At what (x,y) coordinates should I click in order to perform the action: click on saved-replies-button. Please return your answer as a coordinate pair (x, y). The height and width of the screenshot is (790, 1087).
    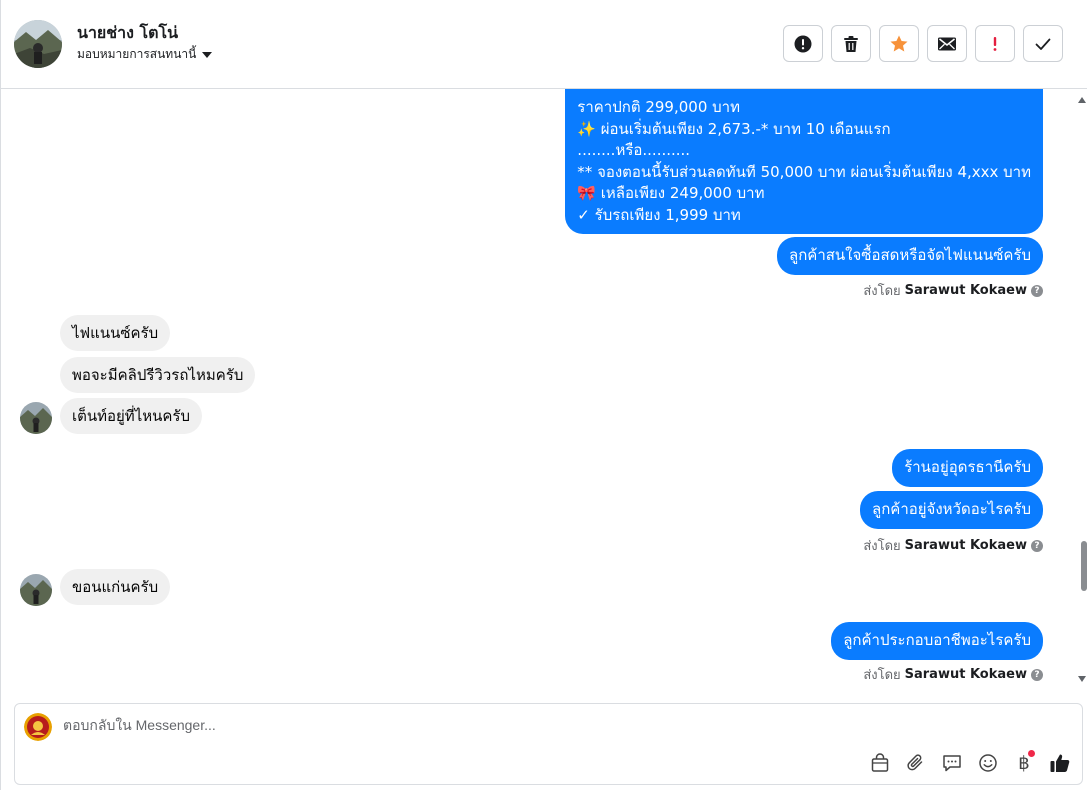
    Looking at the image, I should click on (952, 763).